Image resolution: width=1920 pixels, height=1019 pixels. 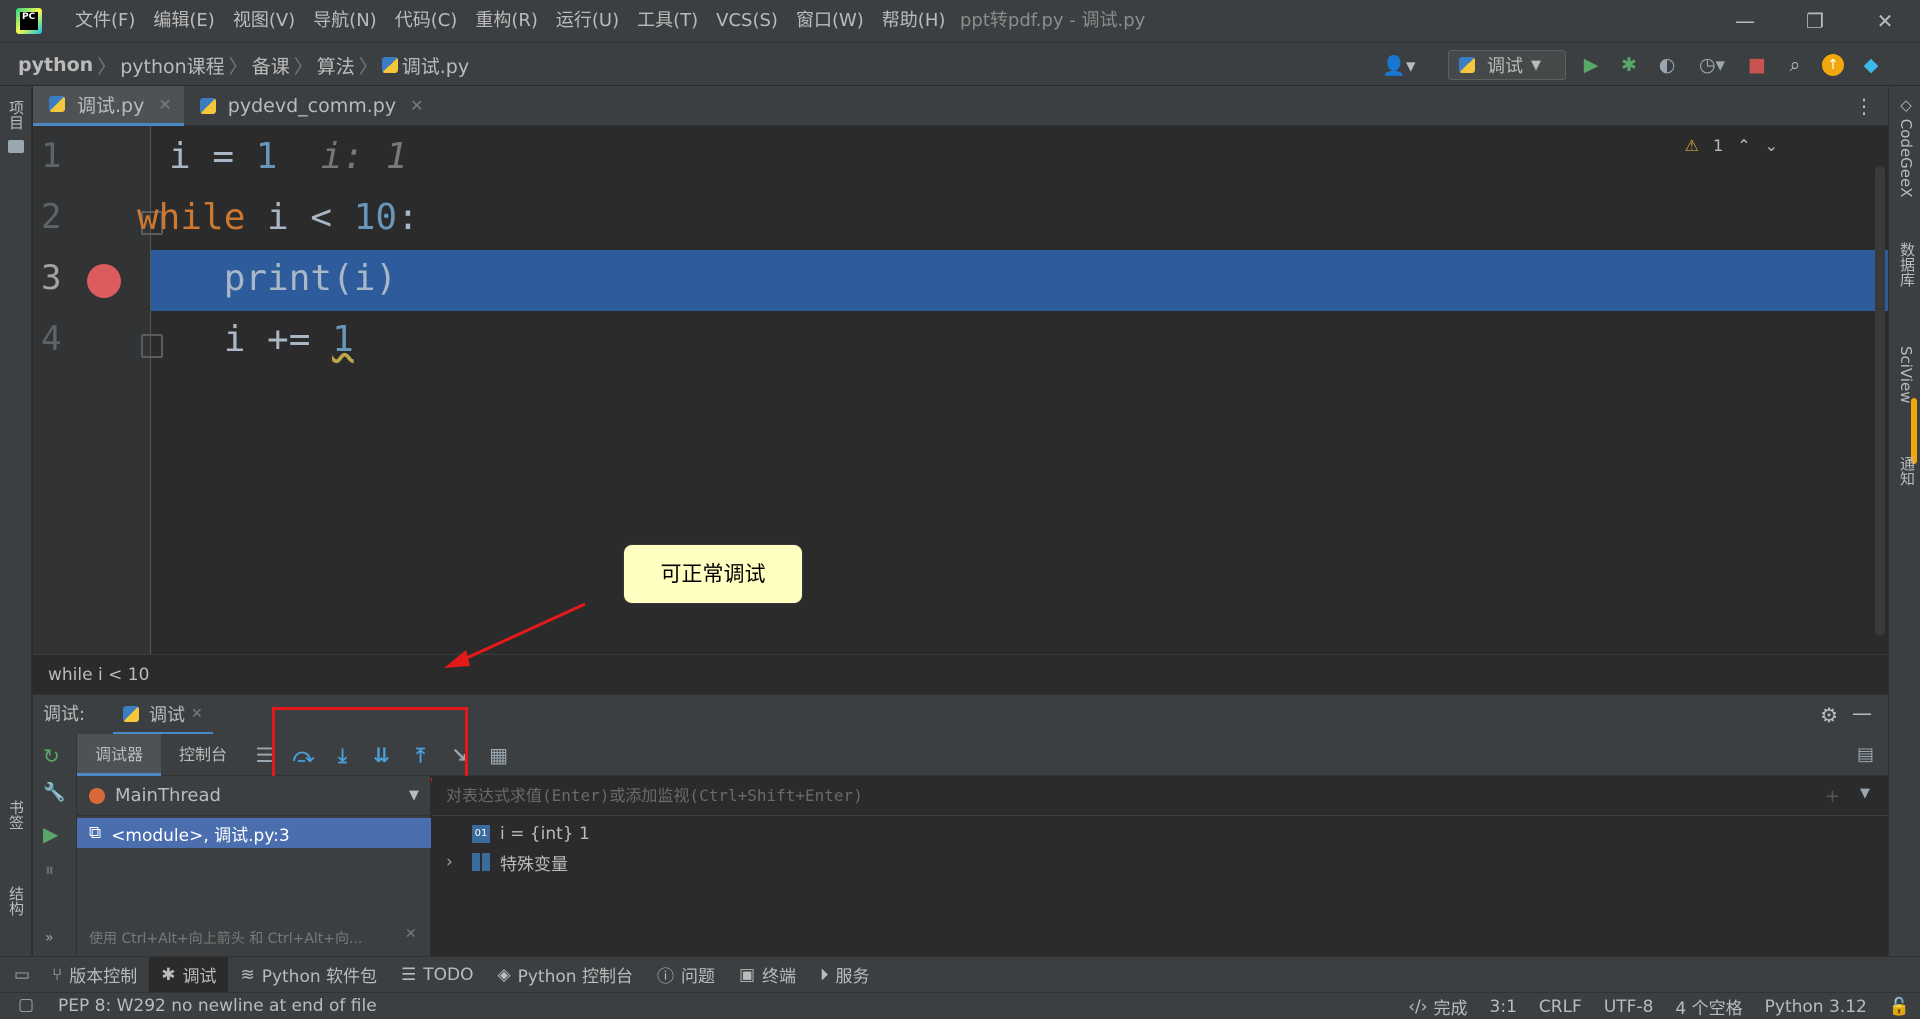 I want to click on stop-icon: ■, so click(x=1757, y=65).